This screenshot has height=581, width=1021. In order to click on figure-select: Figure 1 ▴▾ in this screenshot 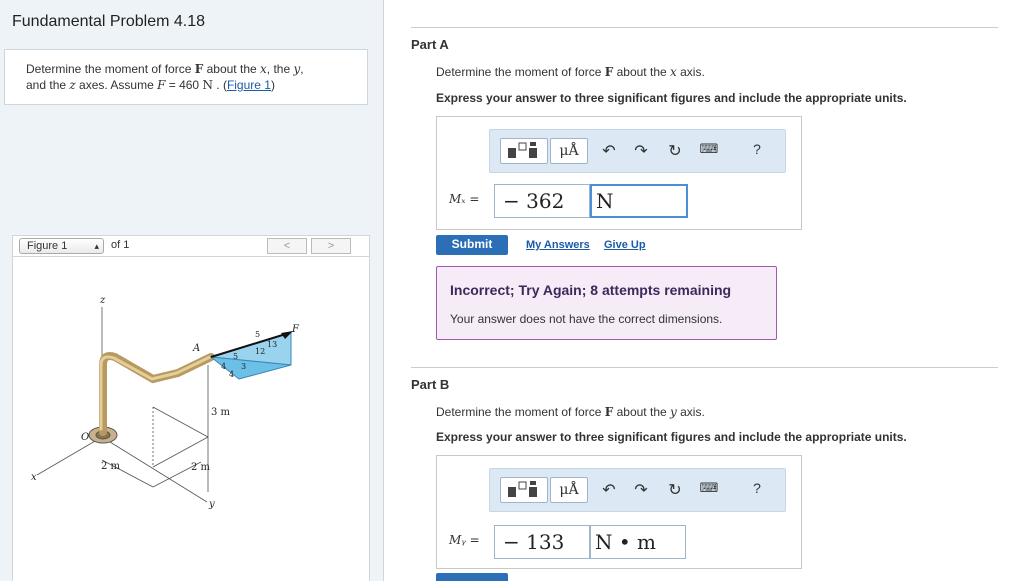, I will do `click(61, 251)`.